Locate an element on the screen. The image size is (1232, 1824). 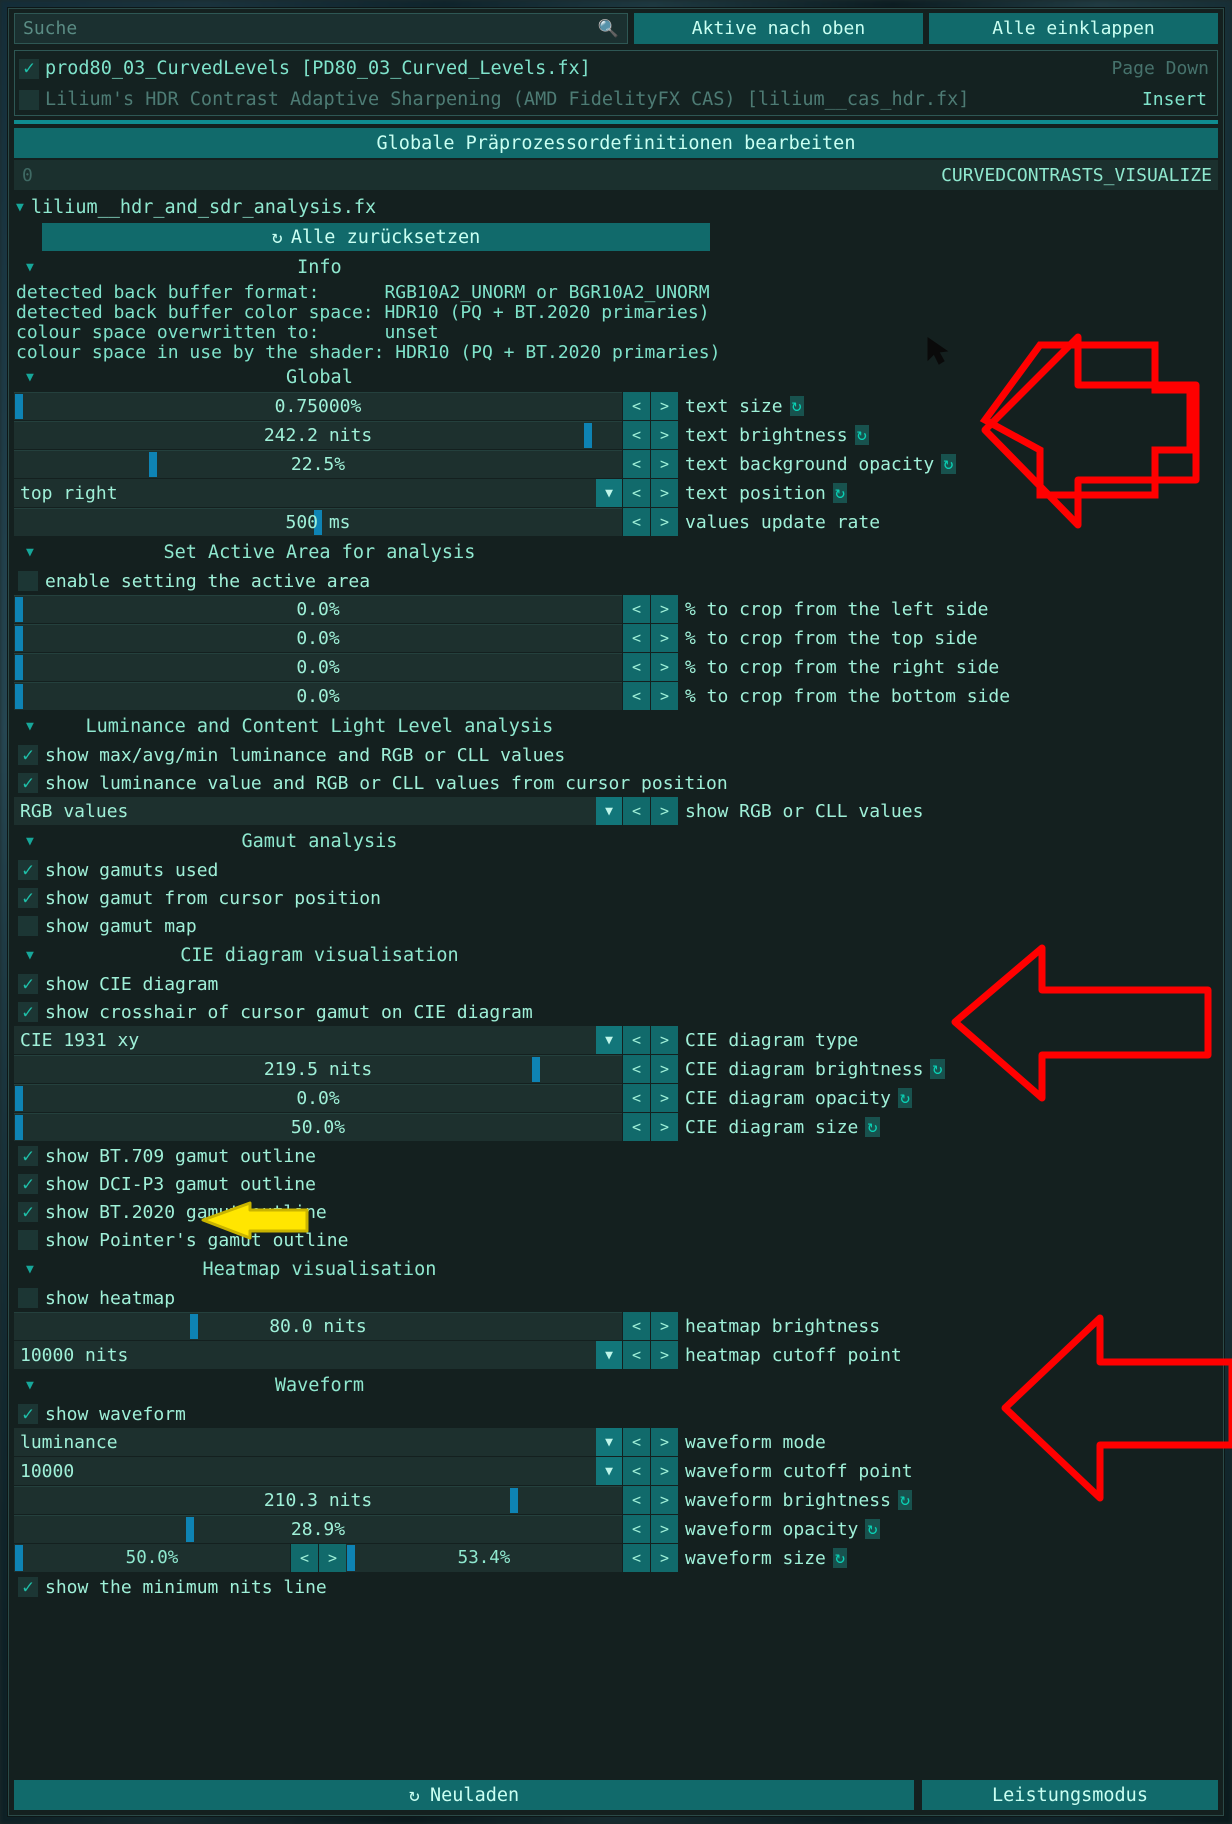
control-waveform-cutoff: 10000 ▼ < > waveform cutoff point is located at coordinates (616, 1471).